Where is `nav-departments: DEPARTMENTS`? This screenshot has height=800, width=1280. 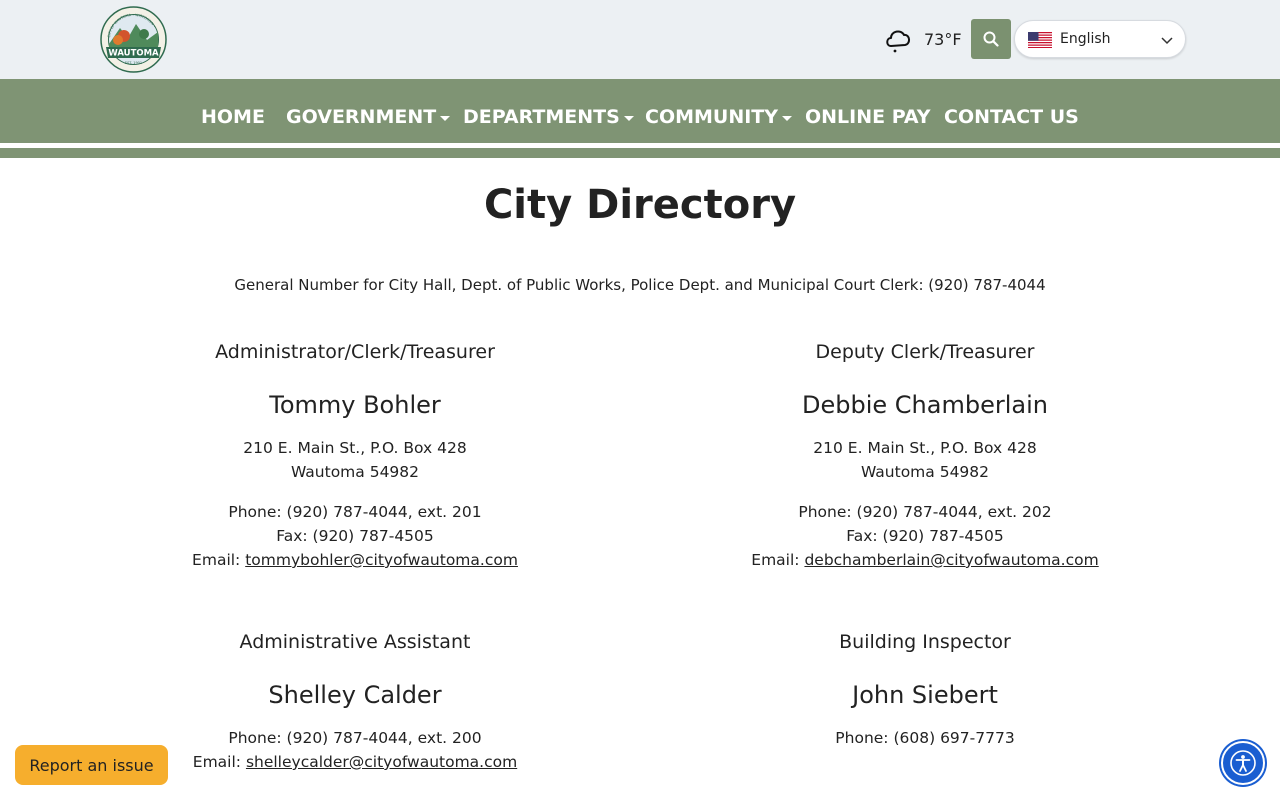 nav-departments: DEPARTMENTS is located at coordinates (548, 117).